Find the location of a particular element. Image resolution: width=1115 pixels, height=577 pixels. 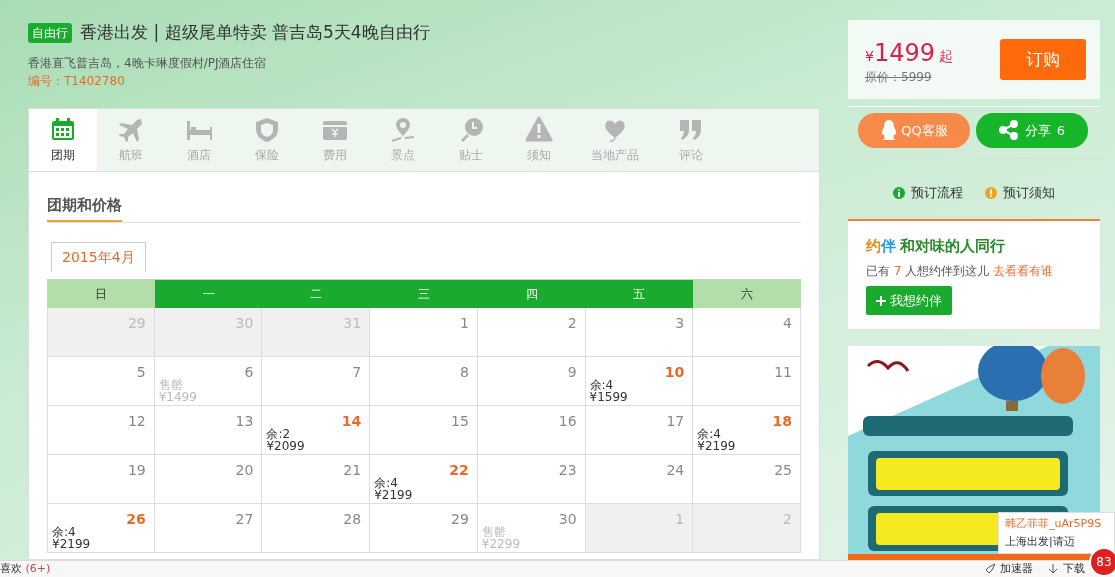

day-number: 6 is located at coordinates (249, 372).